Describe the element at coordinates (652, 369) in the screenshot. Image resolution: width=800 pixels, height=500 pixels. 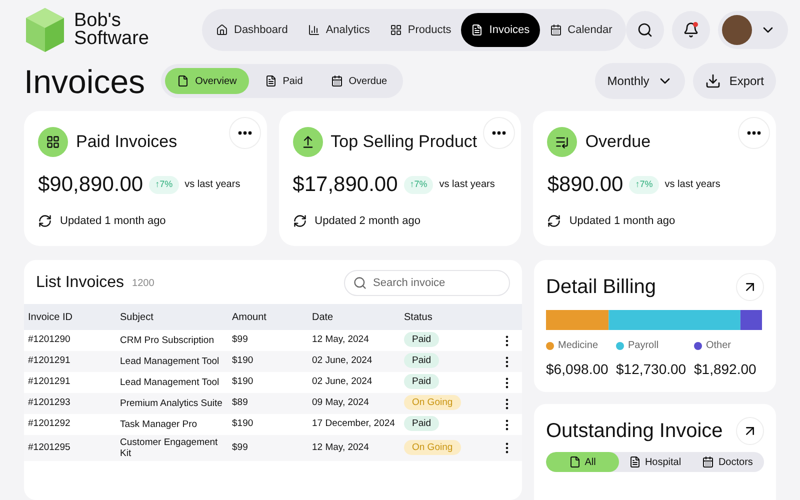
I see `amount-text: $12,730.00` at that location.